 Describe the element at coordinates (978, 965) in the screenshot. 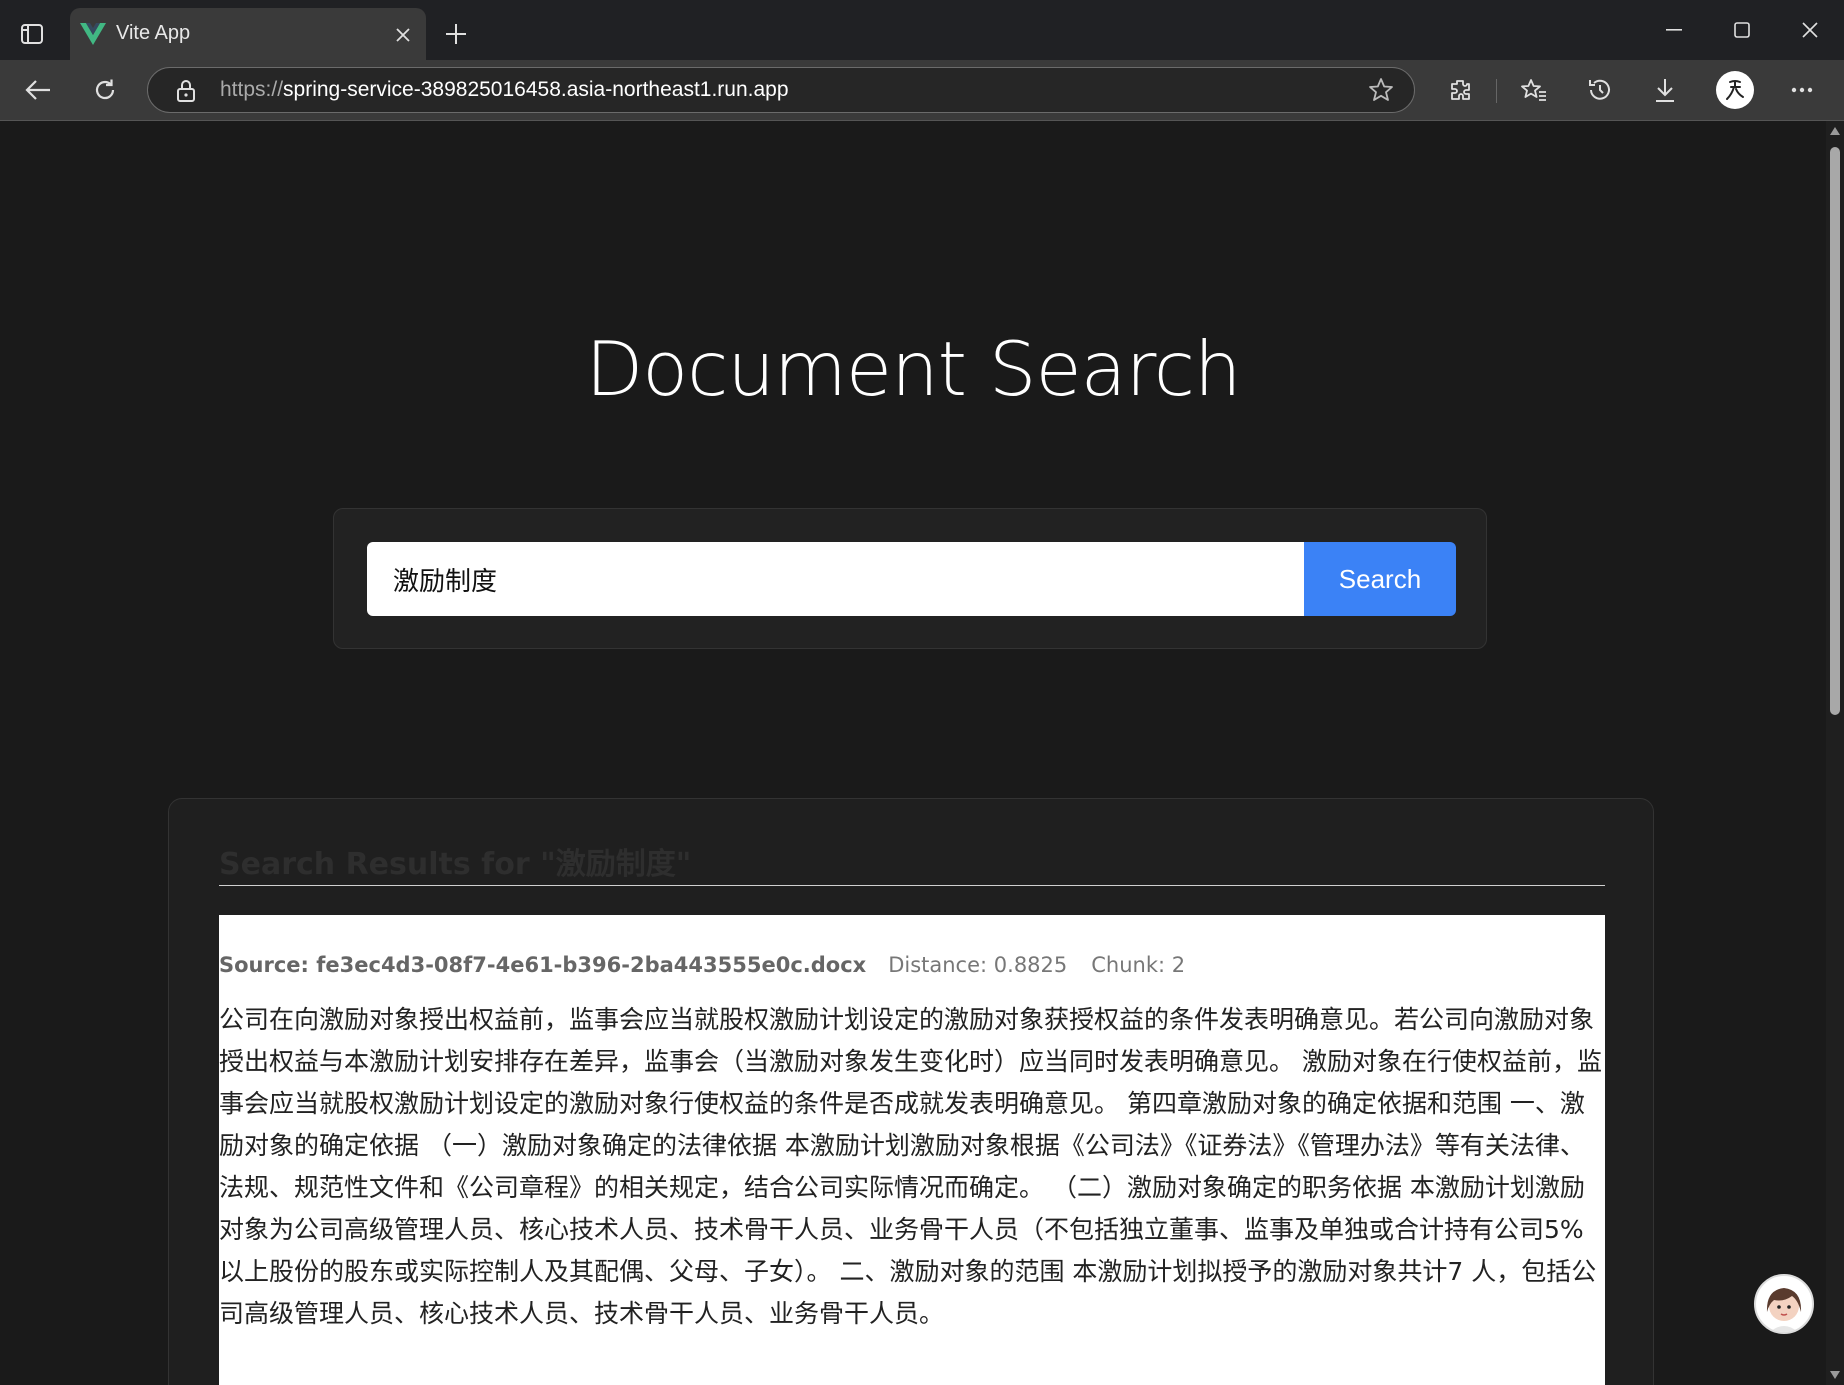

I see `result-distance: Distance: 0.8825` at that location.